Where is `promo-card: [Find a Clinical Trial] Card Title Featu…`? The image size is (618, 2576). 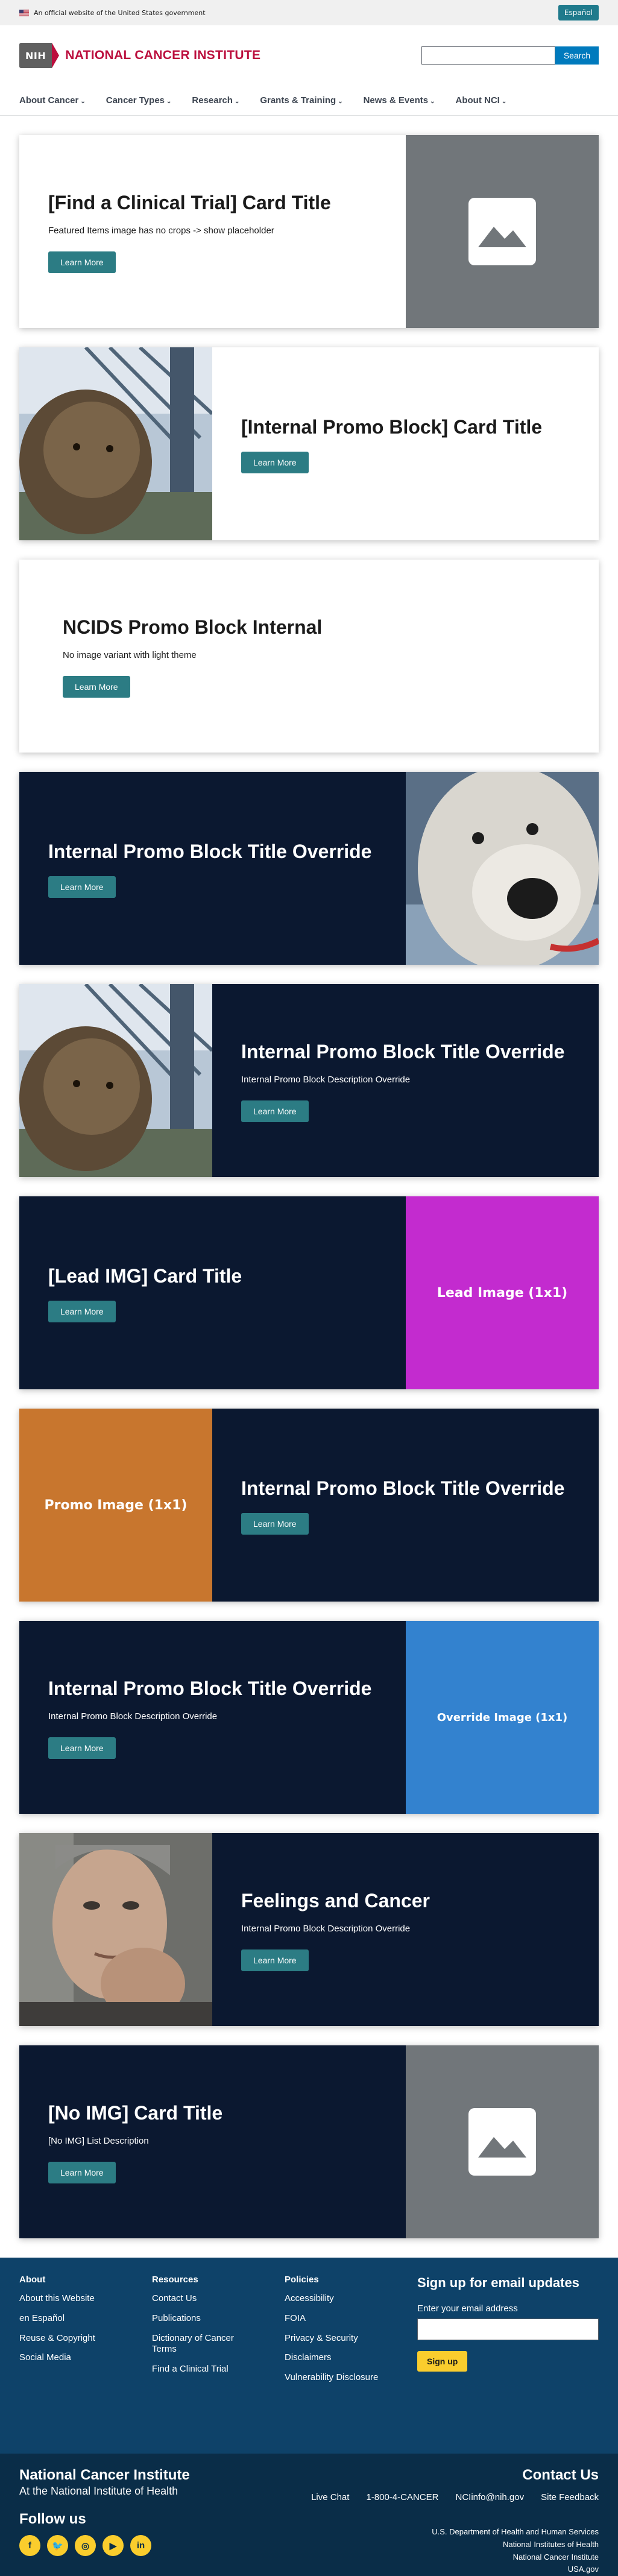
promo-card: [Find a Clinical Trial] Card Title Featu… is located at coordinates (309, 231).